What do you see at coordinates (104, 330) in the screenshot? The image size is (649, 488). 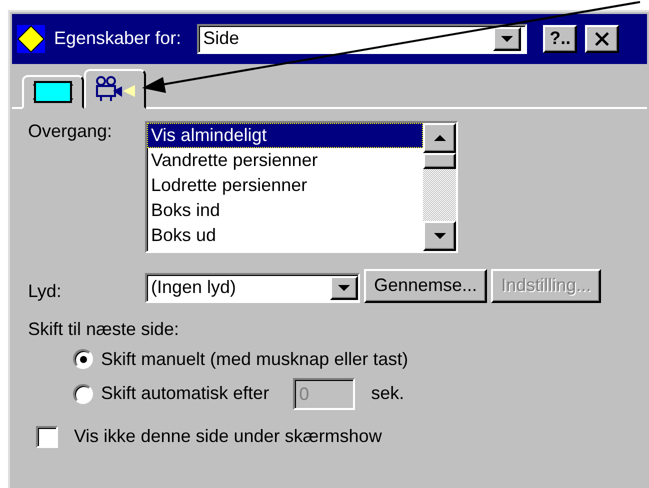 I see `advance-label: Skift til næste side:` at bounding box center [104, 330].